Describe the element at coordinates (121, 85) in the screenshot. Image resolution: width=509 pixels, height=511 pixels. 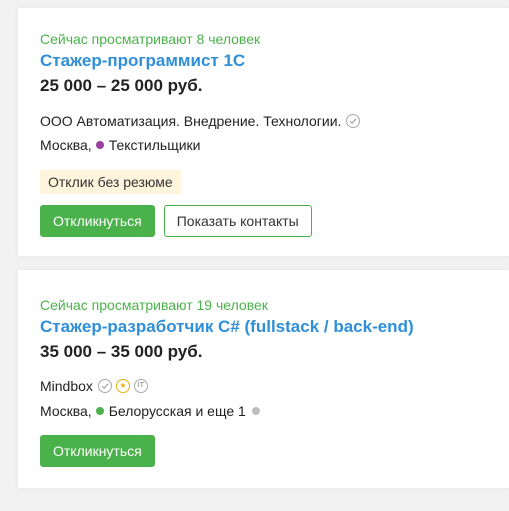
I see `vacancy-salary: 25 000 – 25 000 руб.` at that location.